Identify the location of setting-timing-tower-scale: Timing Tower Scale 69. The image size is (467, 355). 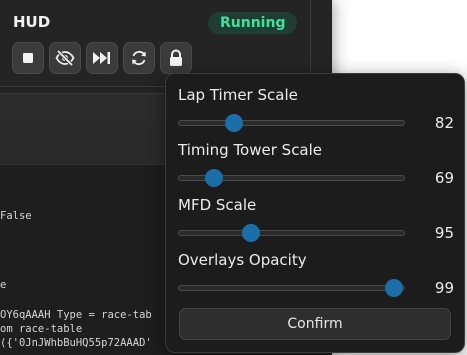
(317, 166).